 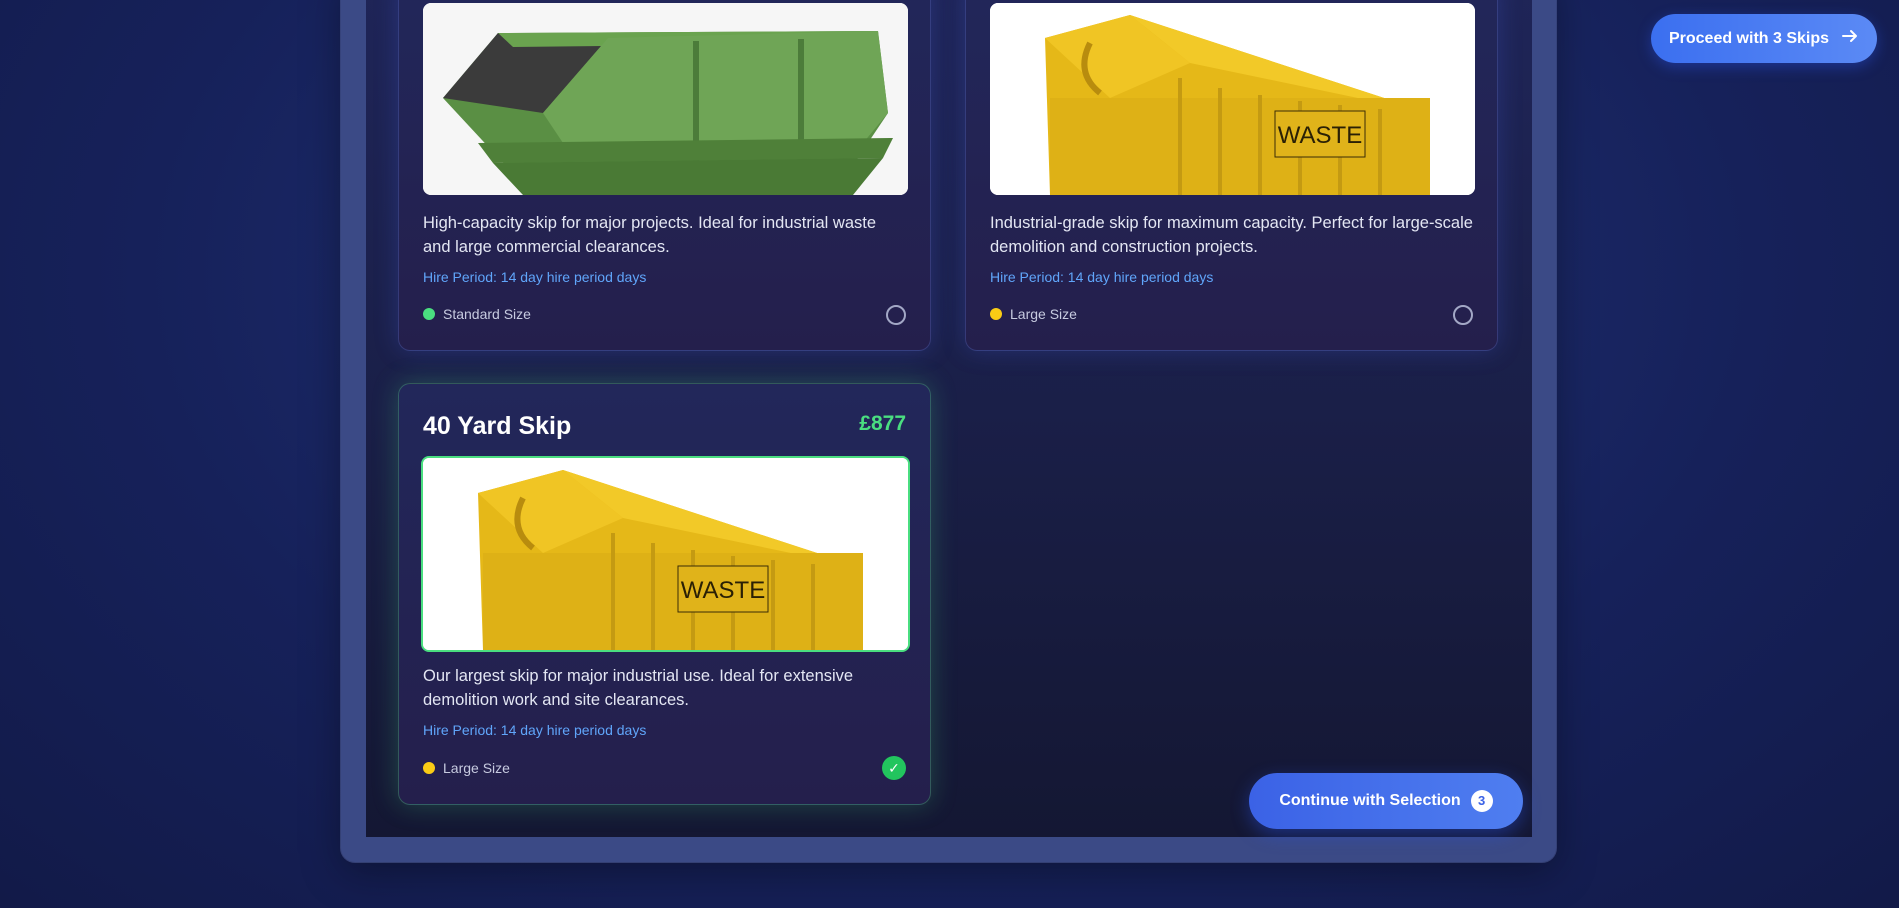 What do you see at coordinates (894, 768) in the screenshot?
I see `selected-check-icon: ✓` at bounding box center [894, 768].